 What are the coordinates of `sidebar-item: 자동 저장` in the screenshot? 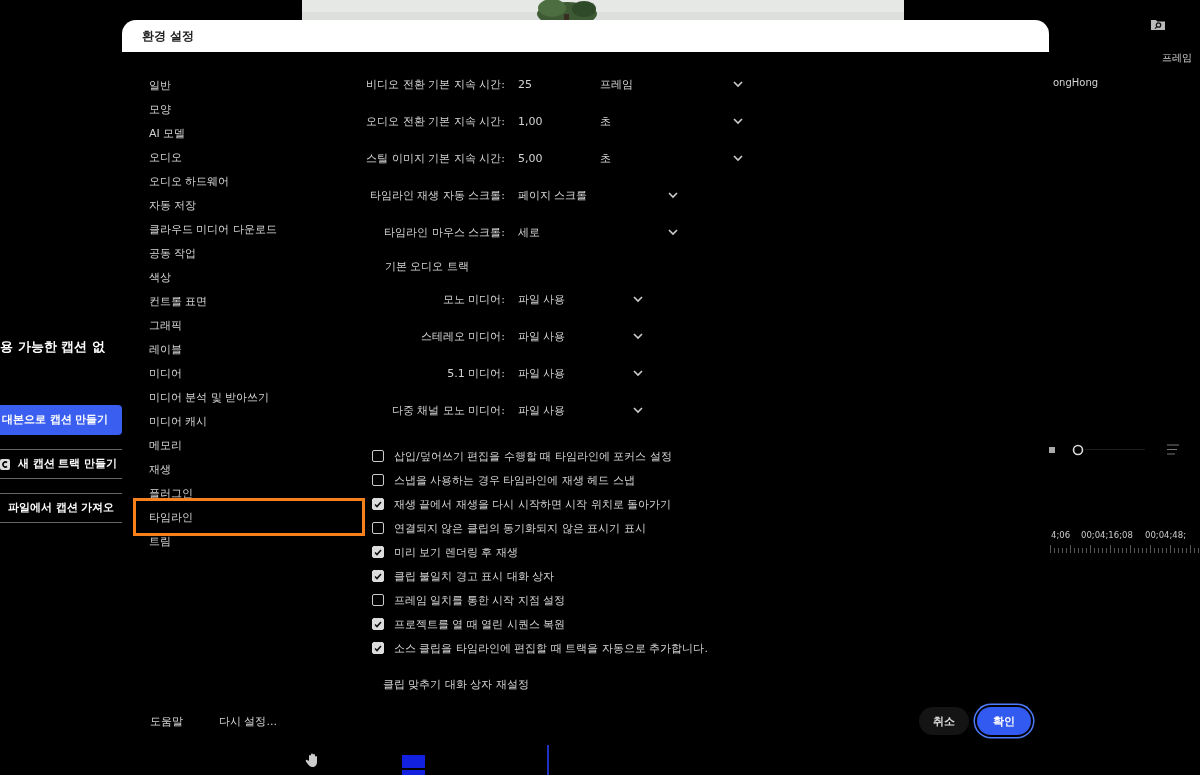 It's located at (243, 205).